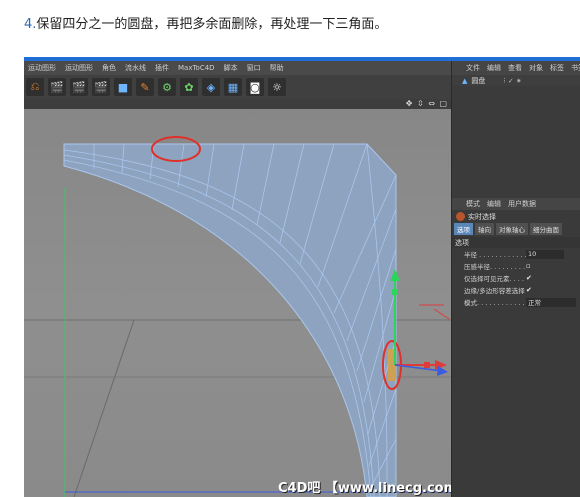 The image size is (580, 497). What do you see at coordinates (167, 87) in the screenshot?
I see `gear-icon: ⚙` at bounding box center [167, 87].